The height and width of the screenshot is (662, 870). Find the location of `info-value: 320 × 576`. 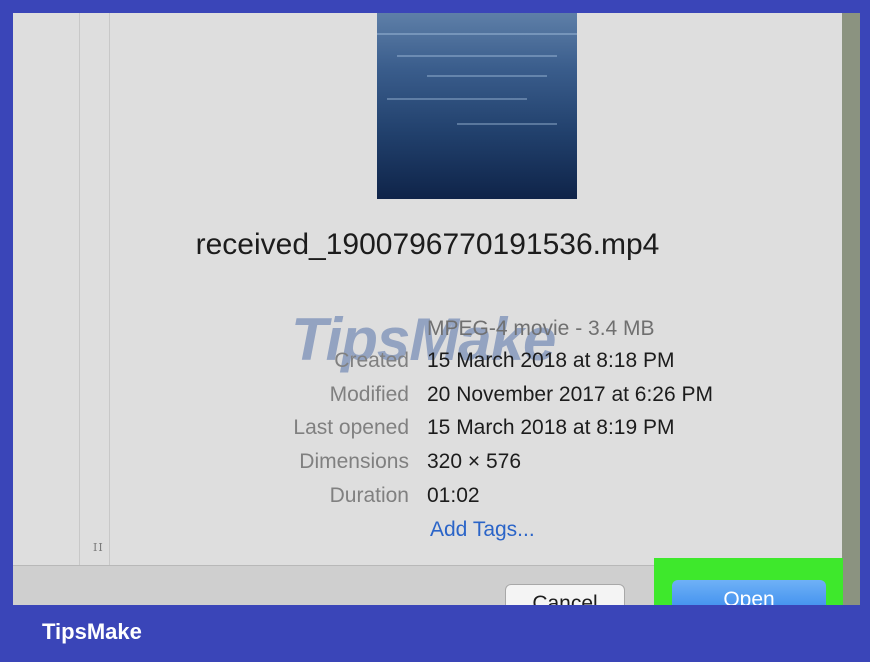

info-value: 320 × 576 is located at coordinates (474, 461).